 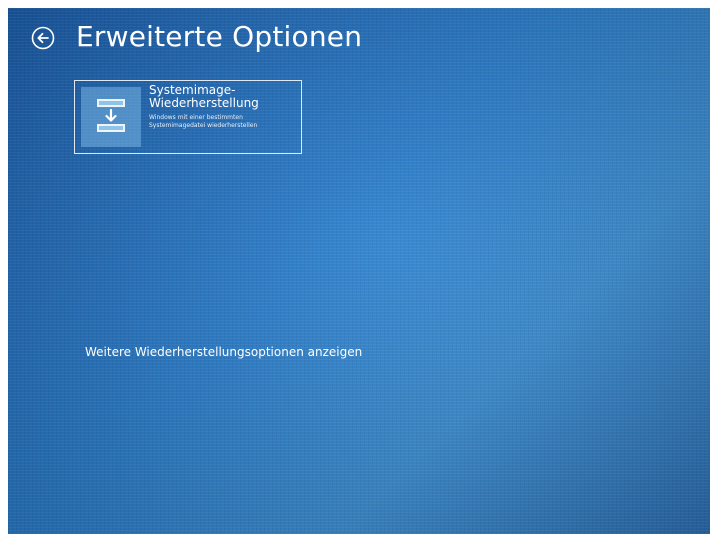 I want to click on system-image-restore-icon, so click(x=111, y=117).